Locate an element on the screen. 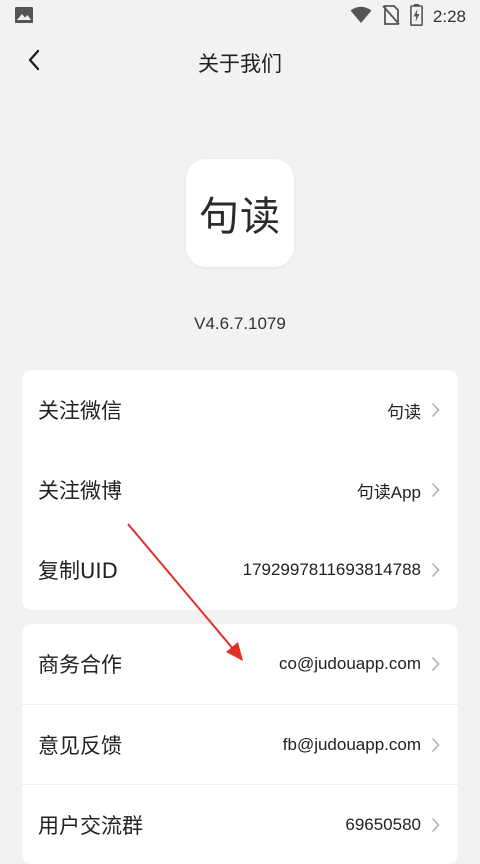  row-label: 复制UID is located at coordinates (78, 571).